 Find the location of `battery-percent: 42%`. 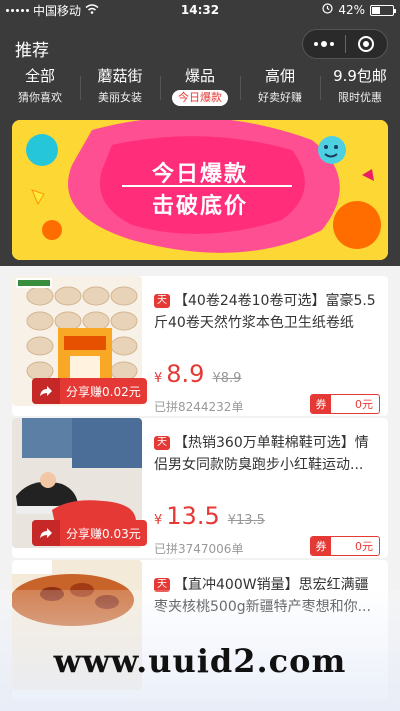

battery-percent: 42% is located at coordinates (351, 10).